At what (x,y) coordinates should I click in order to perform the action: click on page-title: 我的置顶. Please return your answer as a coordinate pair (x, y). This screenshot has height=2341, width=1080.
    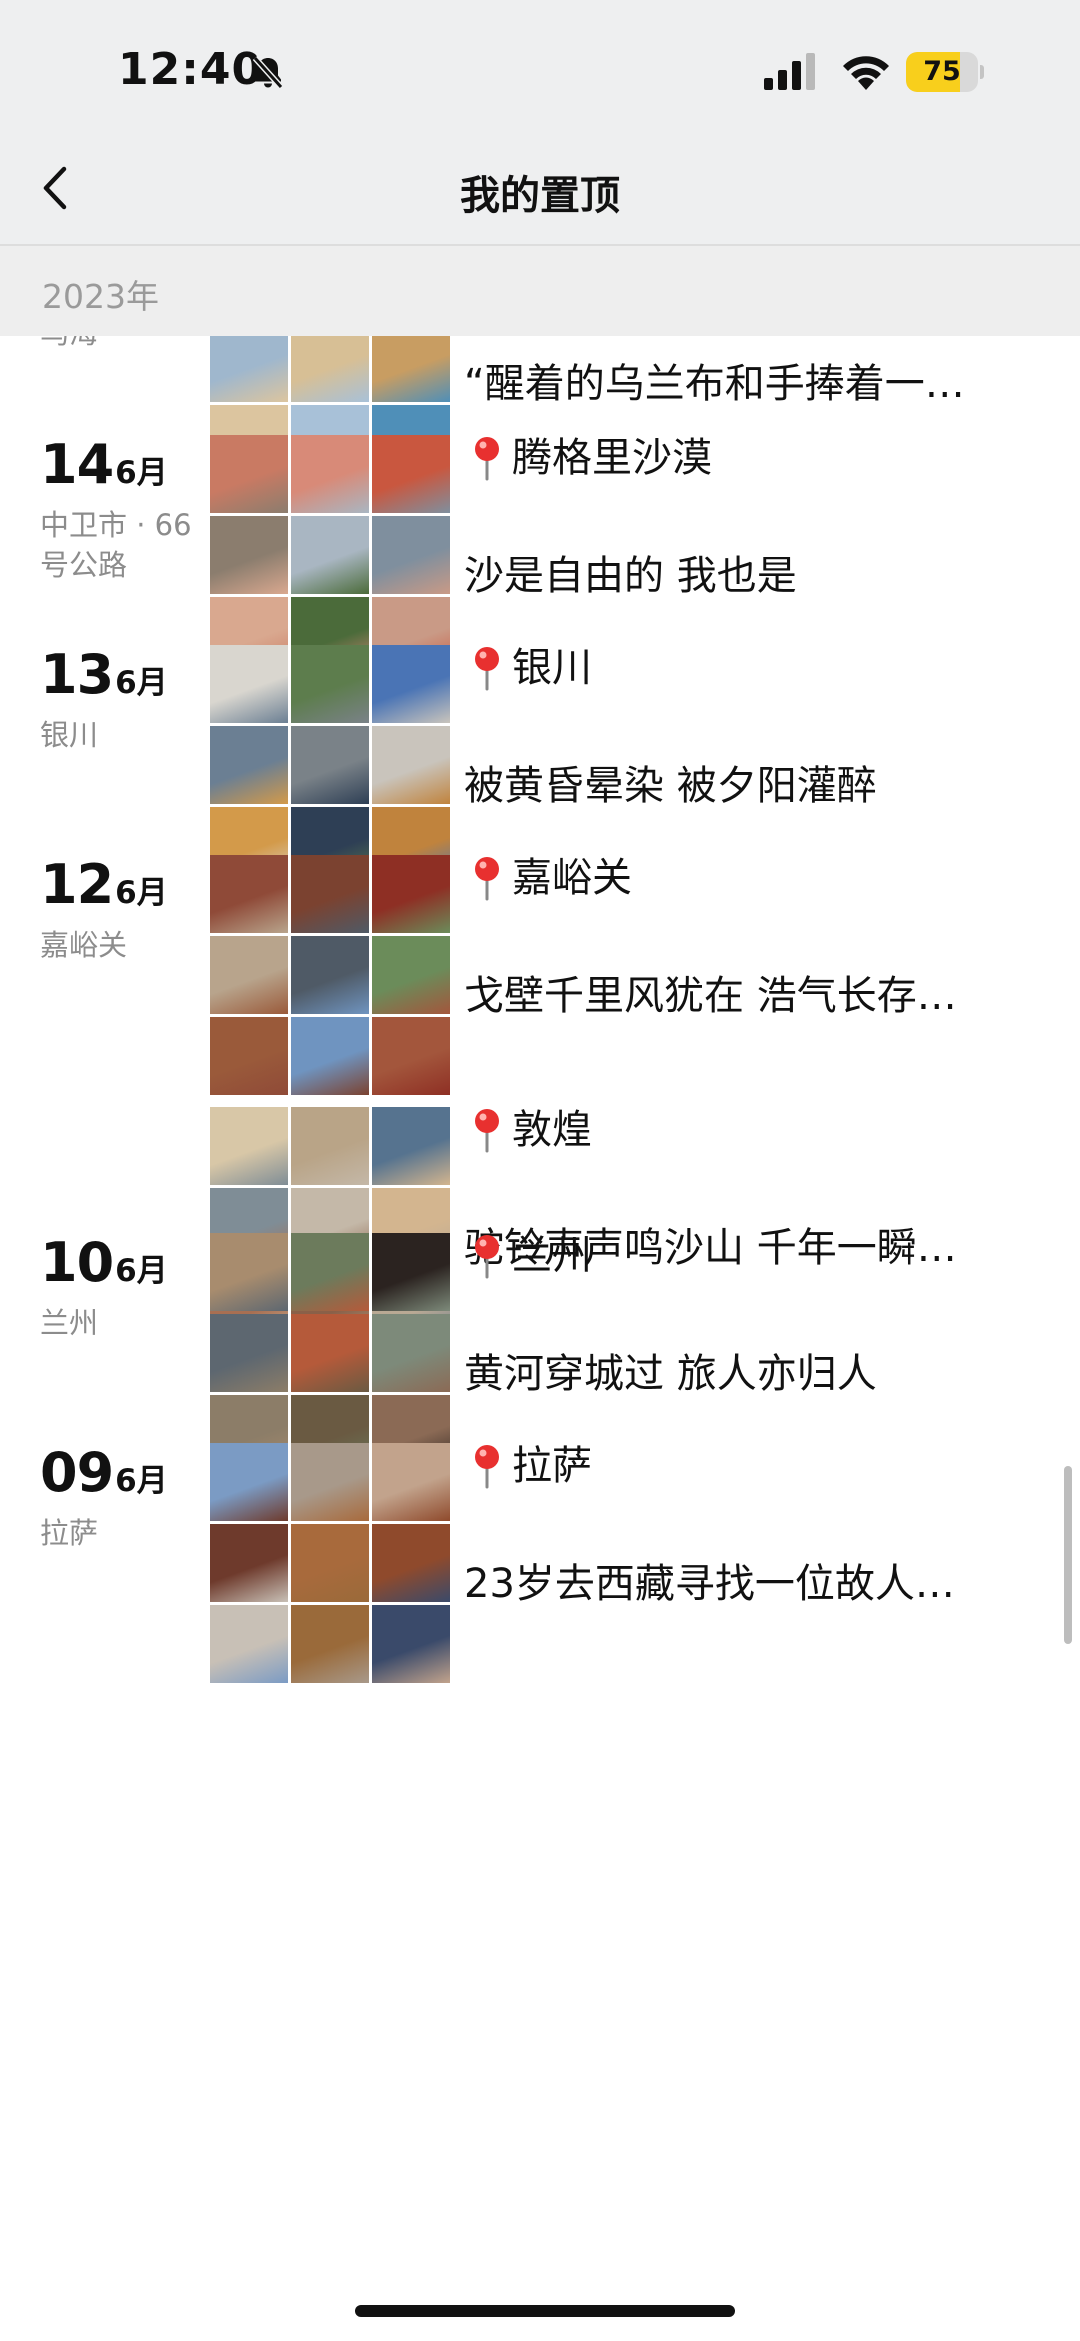
    Looking at the image, I should click on (540, 196).